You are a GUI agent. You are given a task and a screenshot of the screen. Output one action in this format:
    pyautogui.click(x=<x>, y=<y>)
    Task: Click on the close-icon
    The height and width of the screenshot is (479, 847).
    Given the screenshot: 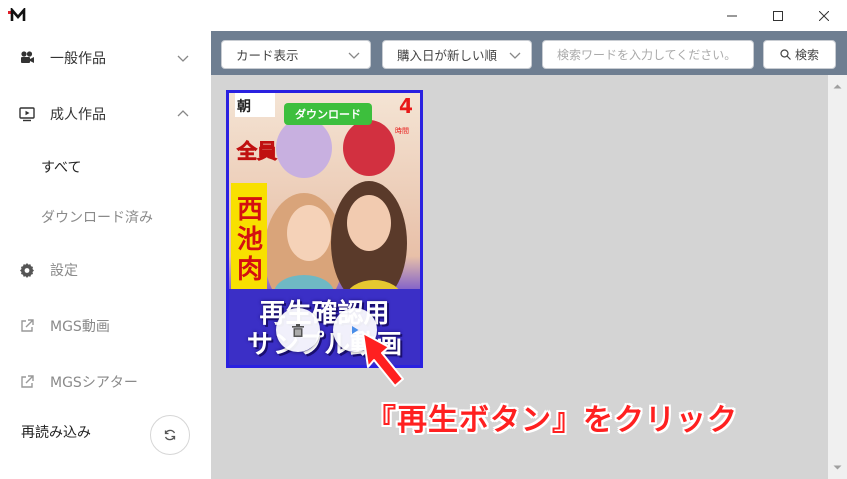 What is the action you would take?
    pyautogui.click(x=824, y=15)
    